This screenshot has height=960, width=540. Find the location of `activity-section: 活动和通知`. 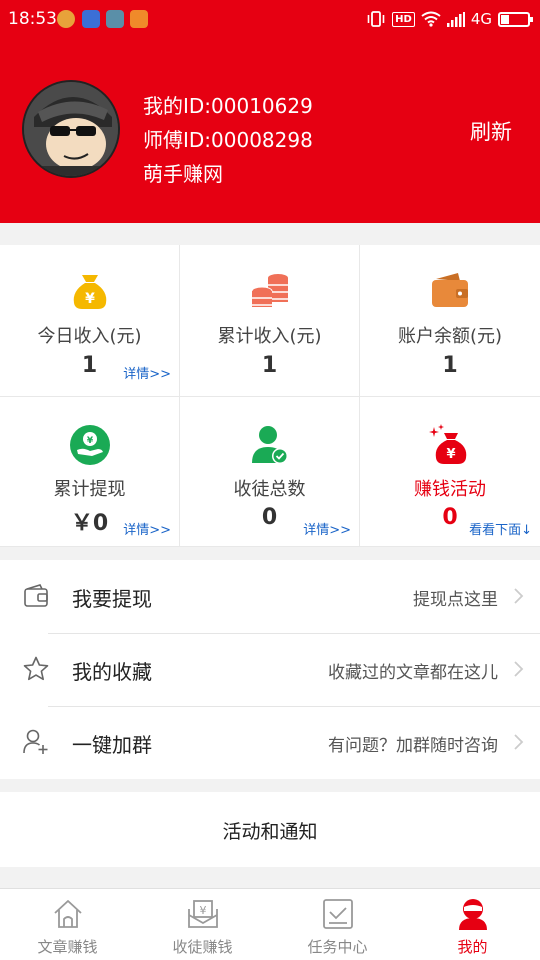

activity-section: 活动和通知 is located at coordinates (270, 829).